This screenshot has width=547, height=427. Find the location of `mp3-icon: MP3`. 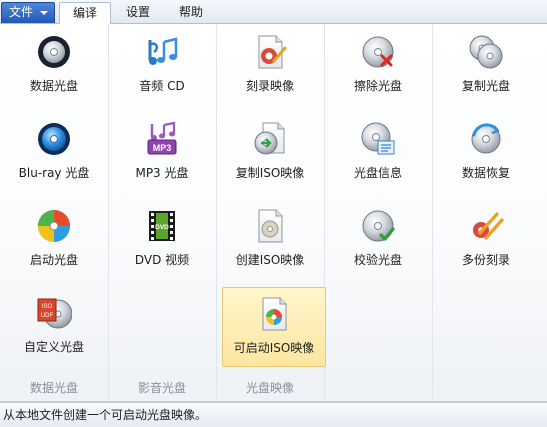

mp3-icon: MP3 is located at coordinates (162, 138).